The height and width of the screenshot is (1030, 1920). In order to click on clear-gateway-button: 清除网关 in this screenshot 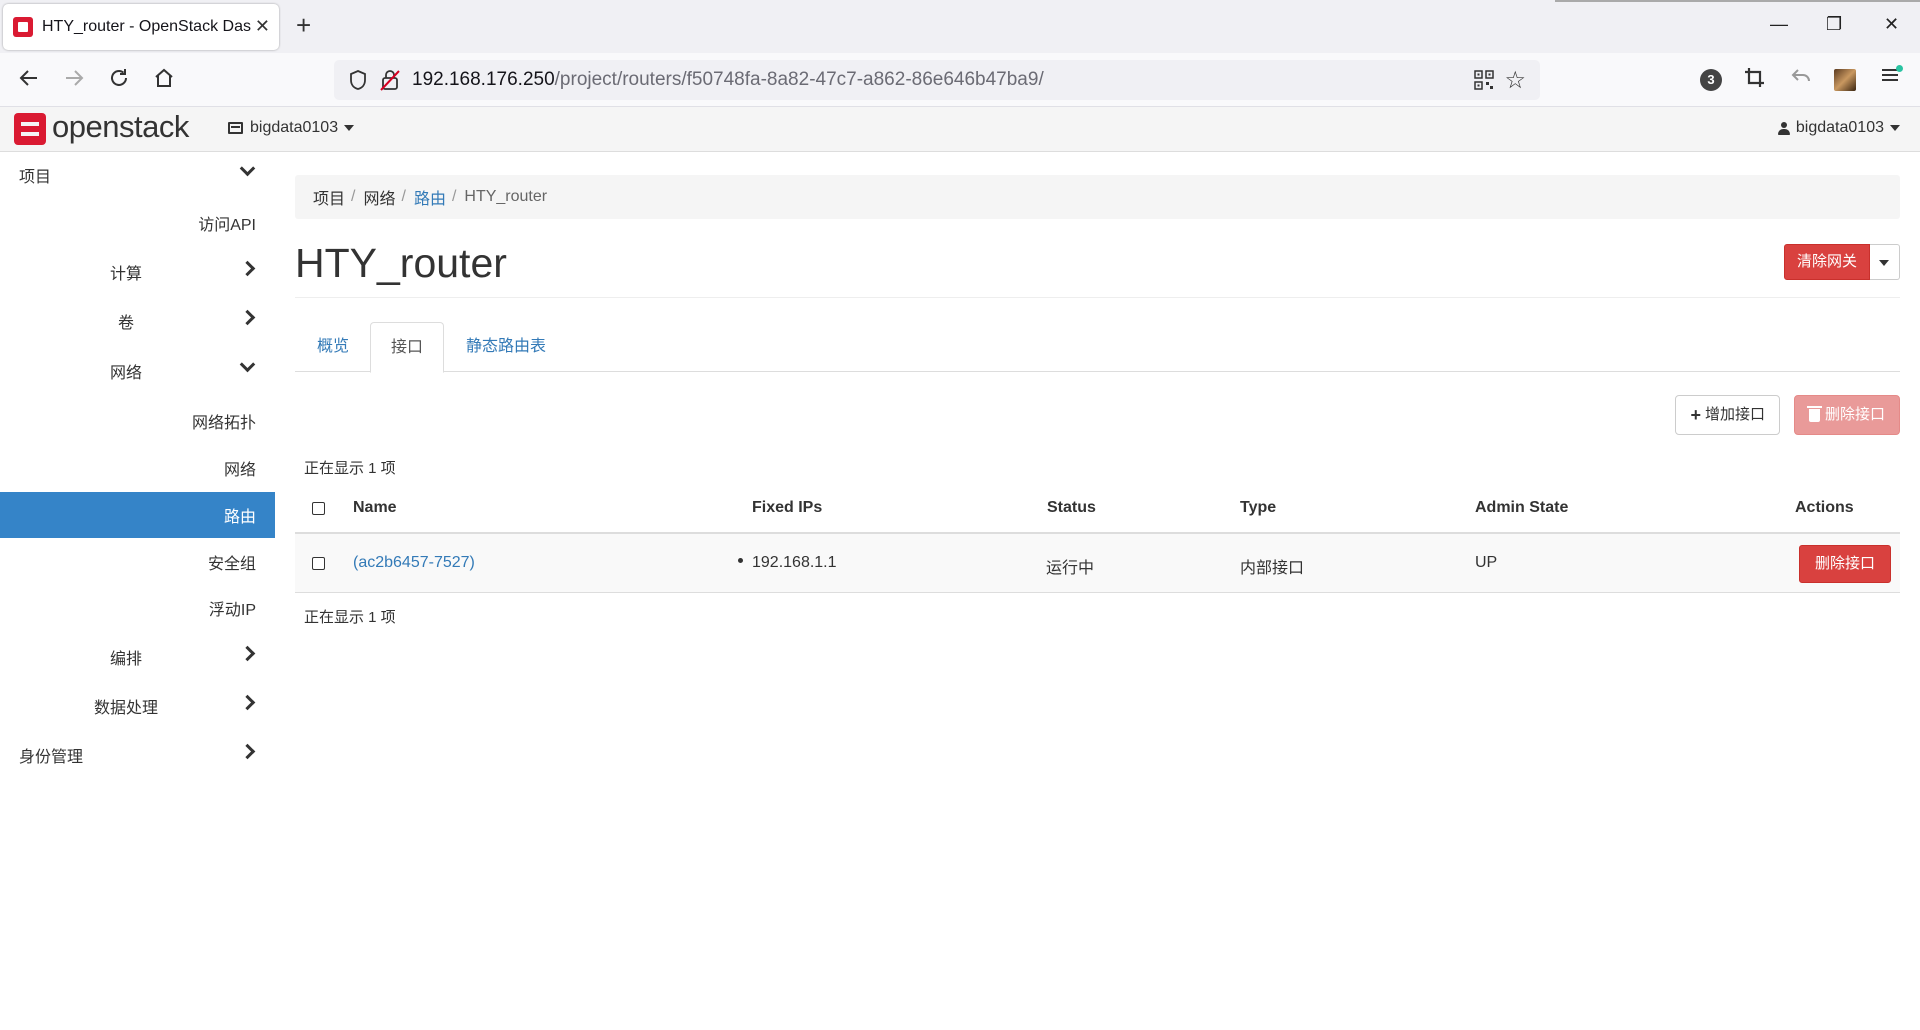, I will do `click(1826, 262)`.